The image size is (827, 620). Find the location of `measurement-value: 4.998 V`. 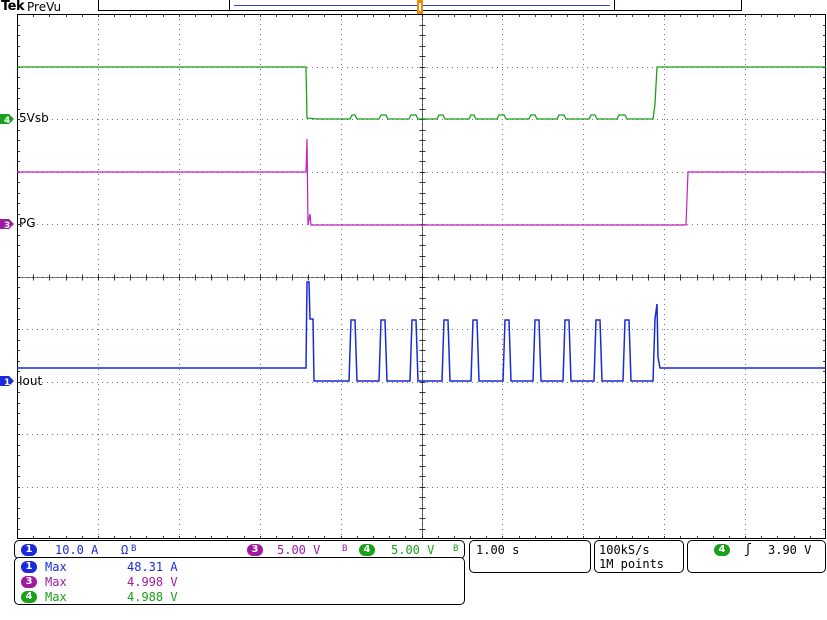

measurement-value: 4.998 V is located at coordinates (152, 582).